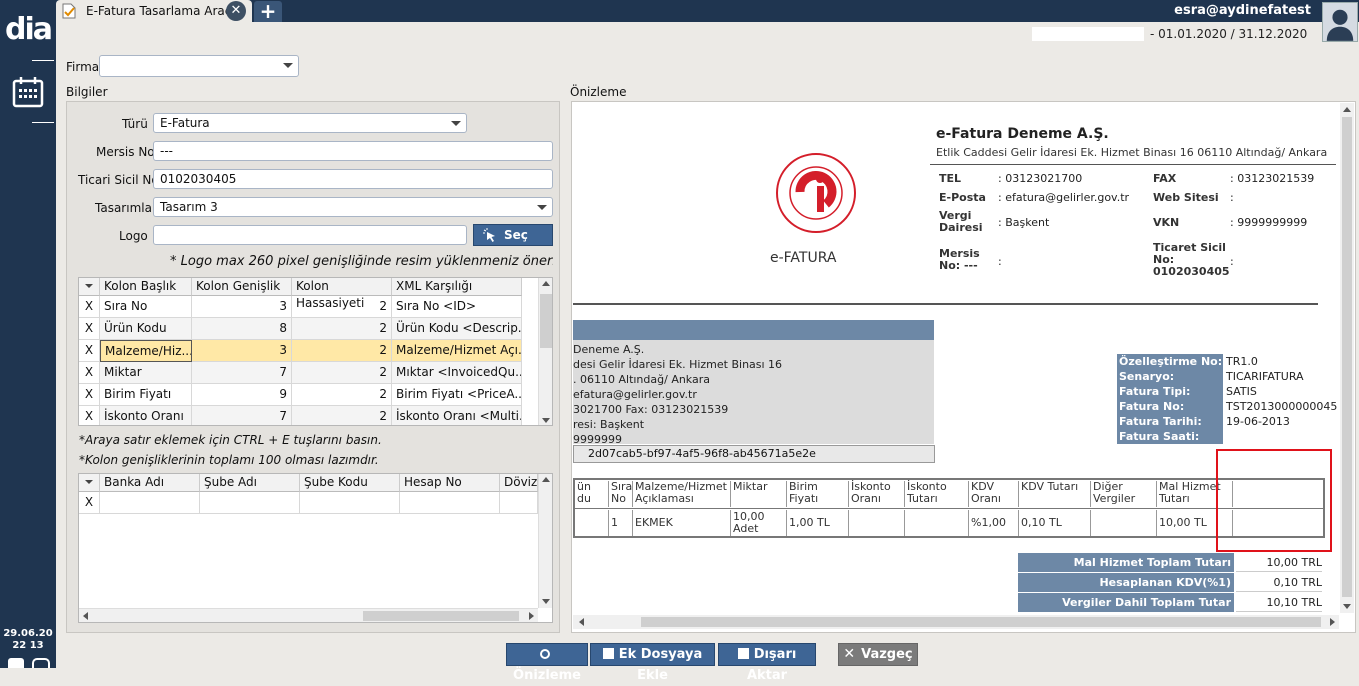  What do you see at coordinates (545, 351) in the screenshot?
I see `kolon-scrollbar` at bounding box center [545, 351].